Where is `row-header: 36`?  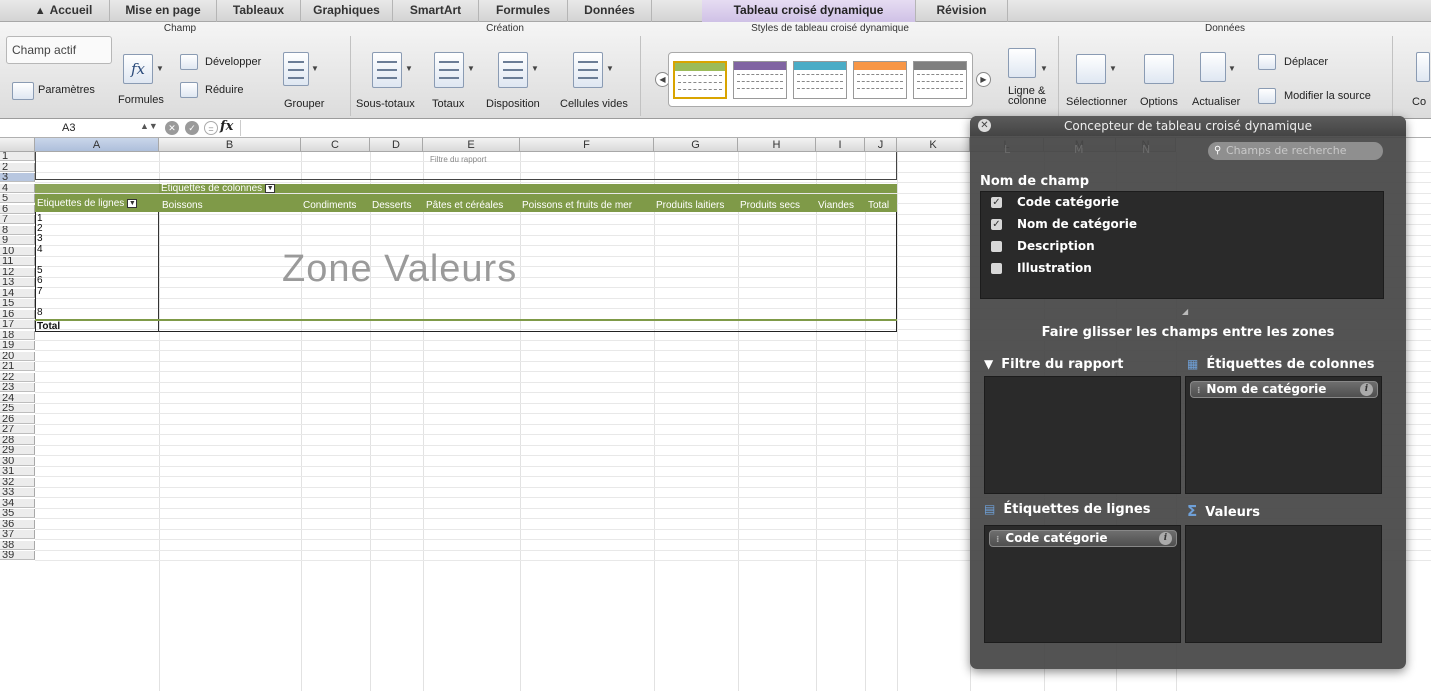
row-header: 36 is located at coordinates (17, 524).